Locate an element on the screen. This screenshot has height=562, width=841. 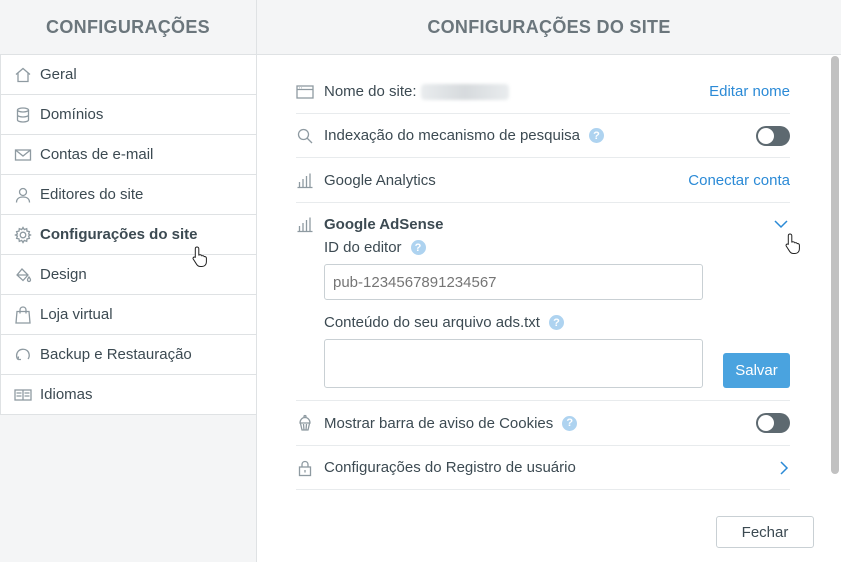
sidebar-title: CONFIGURAÇÕES is located at coordinates (128, 27).